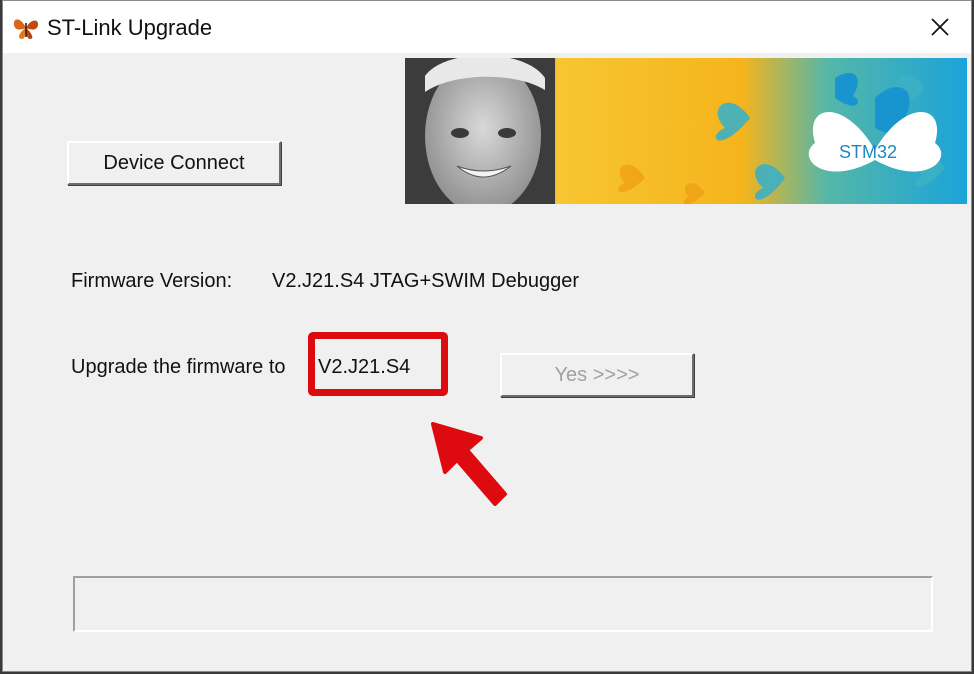  What do you see at coordinates (174, 163) in the screenshot?
I see `device-connect-button: Device Connect` at bounding box center [174, 163].